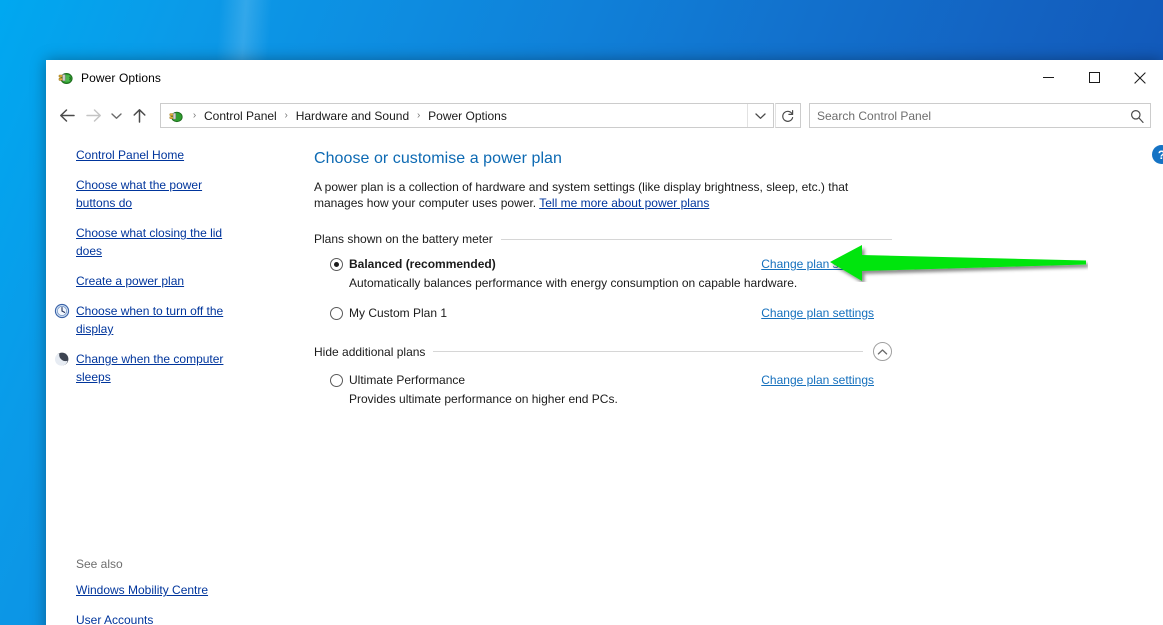  I want to click on taskpane-item-computer-sleeps: Change when the computer sleeps, so click(151, 368).